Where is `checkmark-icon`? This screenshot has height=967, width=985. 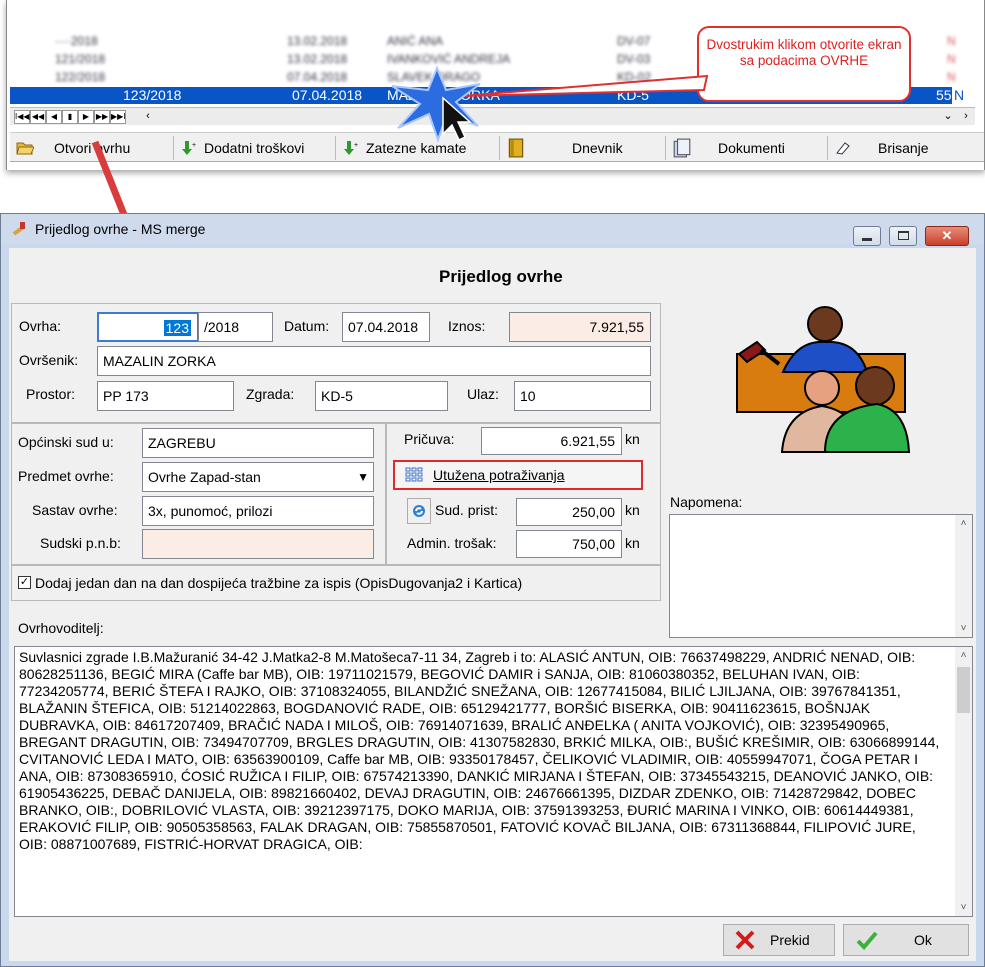
checkmark-icon is located at coordinates (867, 940).